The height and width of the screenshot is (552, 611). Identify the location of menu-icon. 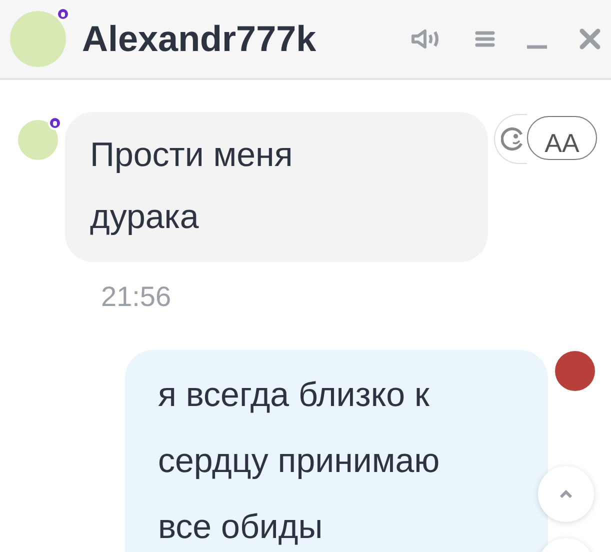
(485, 39).